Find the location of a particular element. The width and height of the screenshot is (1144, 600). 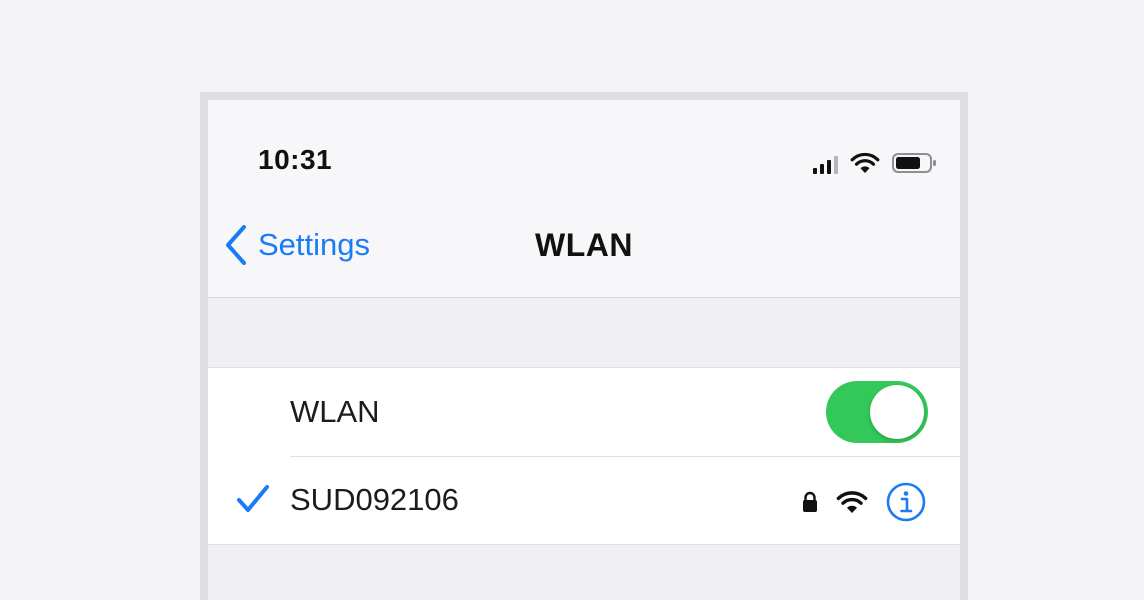

network-status-icons is located at coordinates (864, 502).